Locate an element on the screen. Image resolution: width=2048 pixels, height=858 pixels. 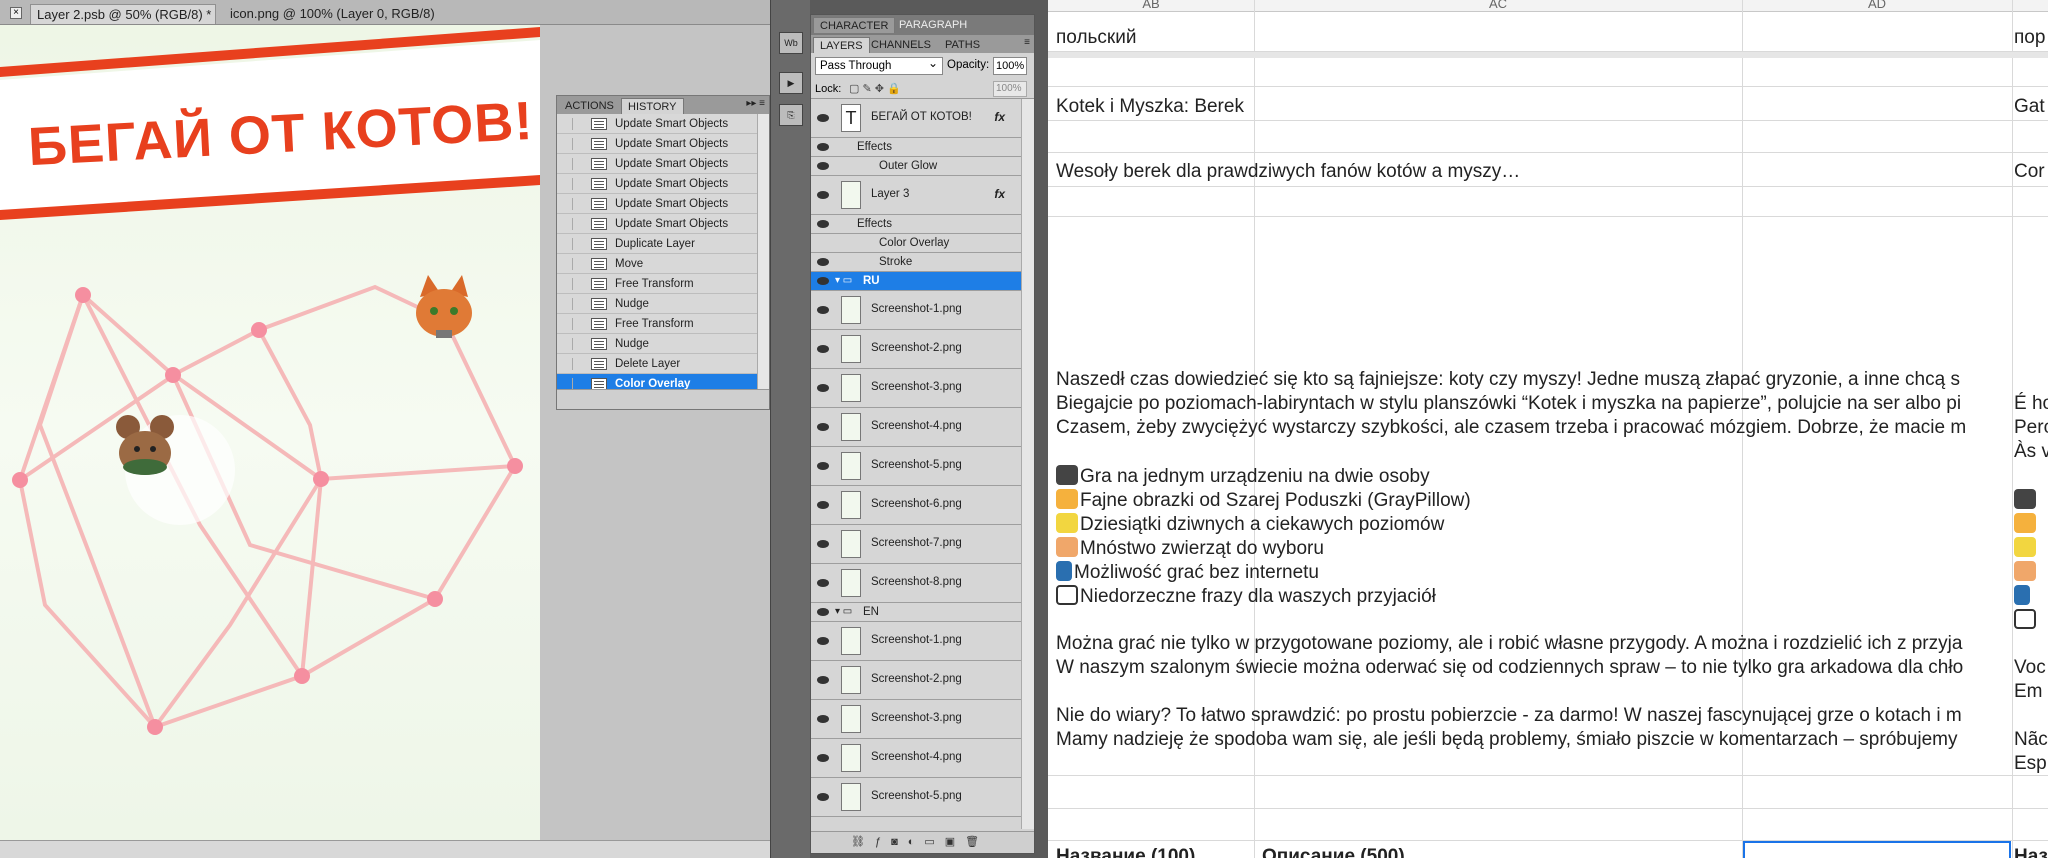
tab-channels: CHANNELS is located at coordinates (901, 45).